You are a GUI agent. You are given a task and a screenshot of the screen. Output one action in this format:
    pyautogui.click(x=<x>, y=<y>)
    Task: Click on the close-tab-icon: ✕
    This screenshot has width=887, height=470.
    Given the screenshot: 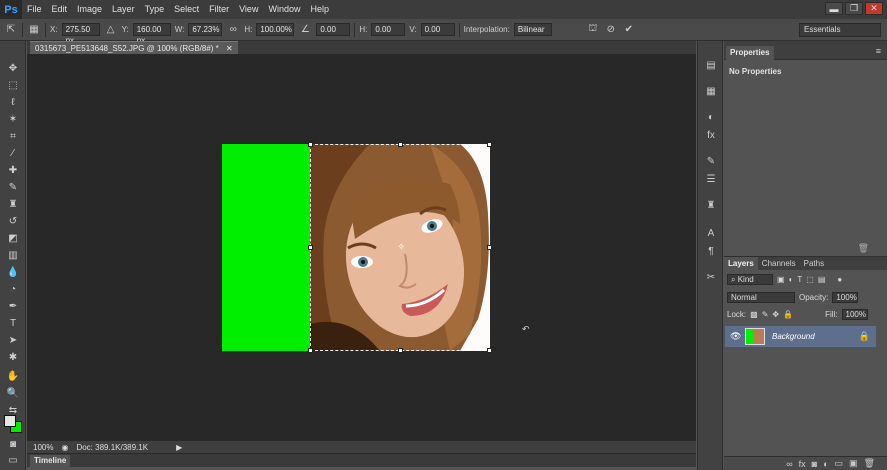 What is the action you would take?
    pyautogui.click(x=229, y=48)
    